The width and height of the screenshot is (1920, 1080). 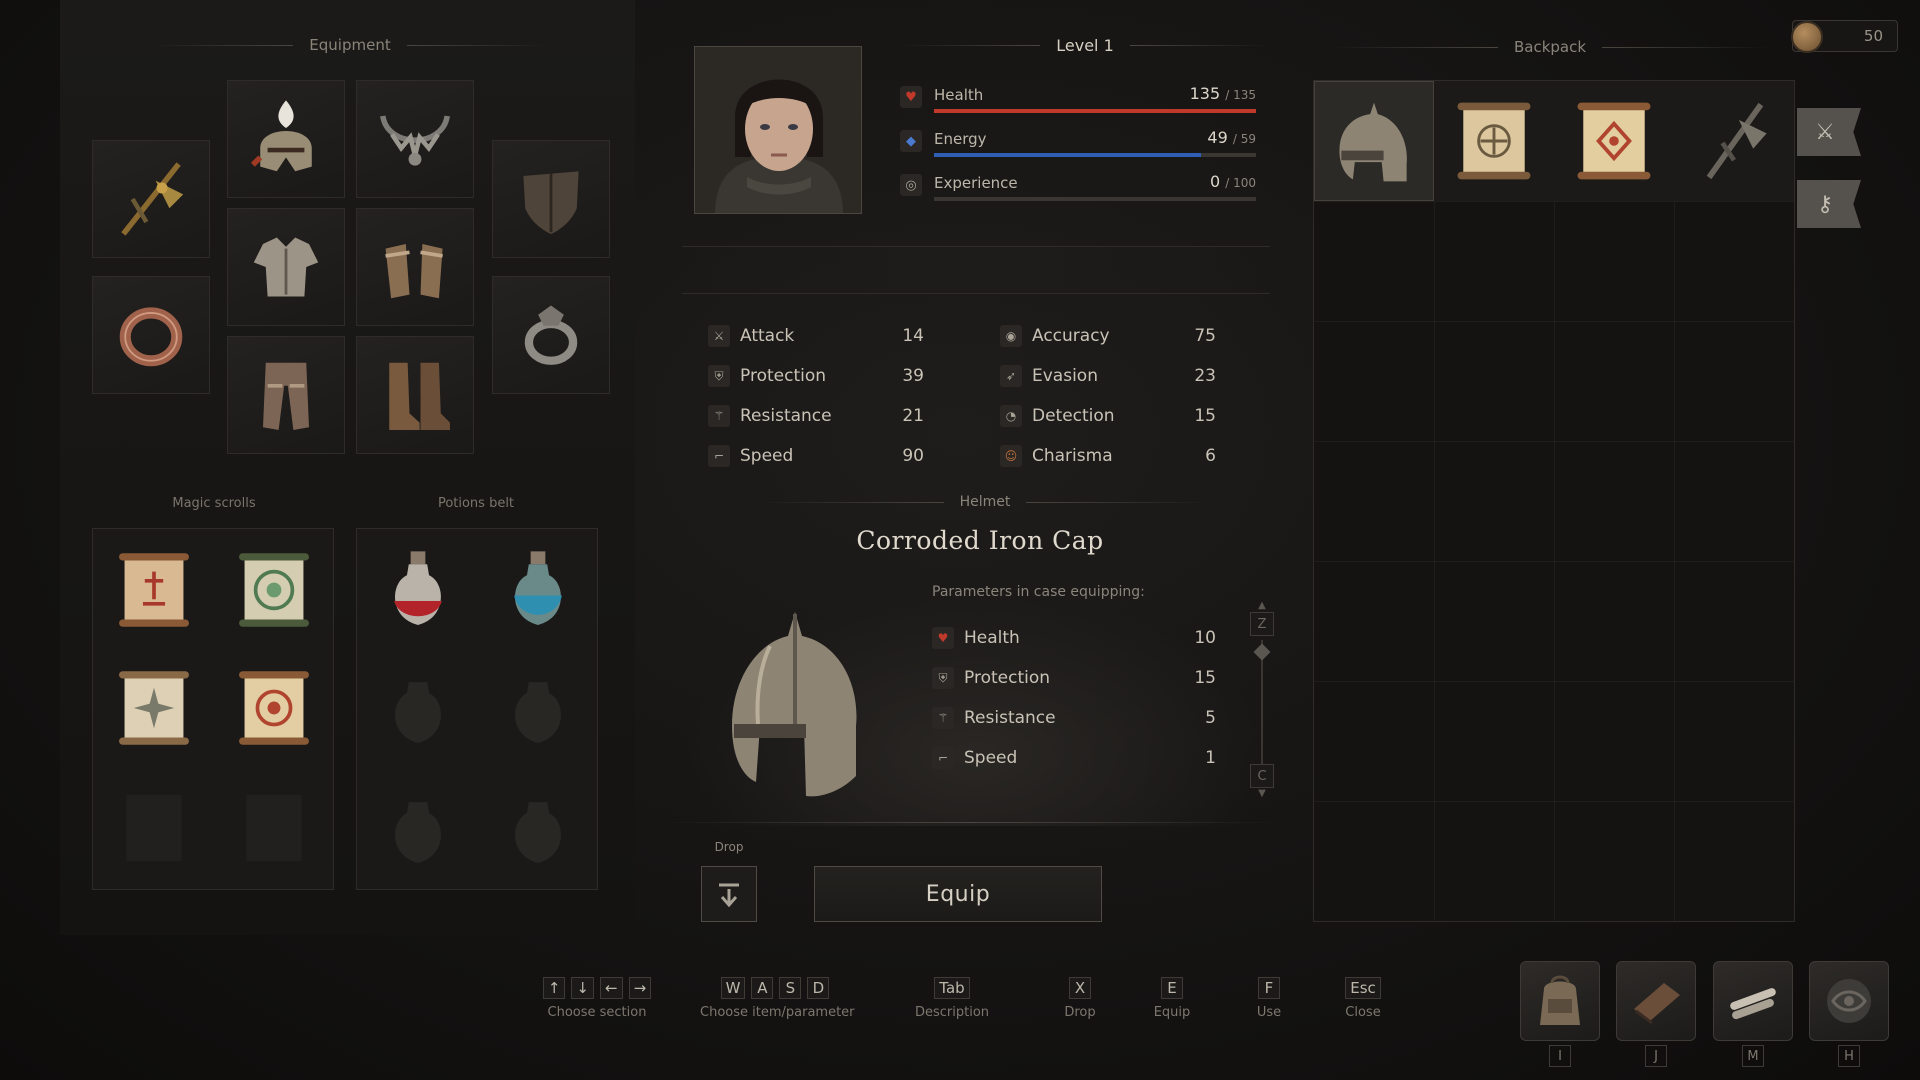 What do you see at coordinates (538, 828) in the screenshot?
I see `potion-slot-6-empty` at bounding box center [538, 828].